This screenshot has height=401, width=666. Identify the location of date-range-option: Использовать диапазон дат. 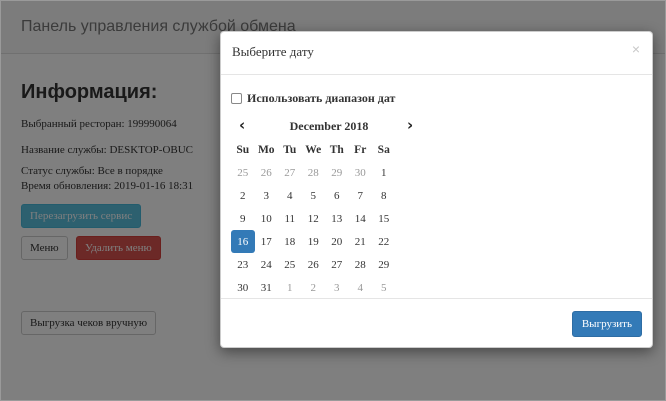
(313, 98).